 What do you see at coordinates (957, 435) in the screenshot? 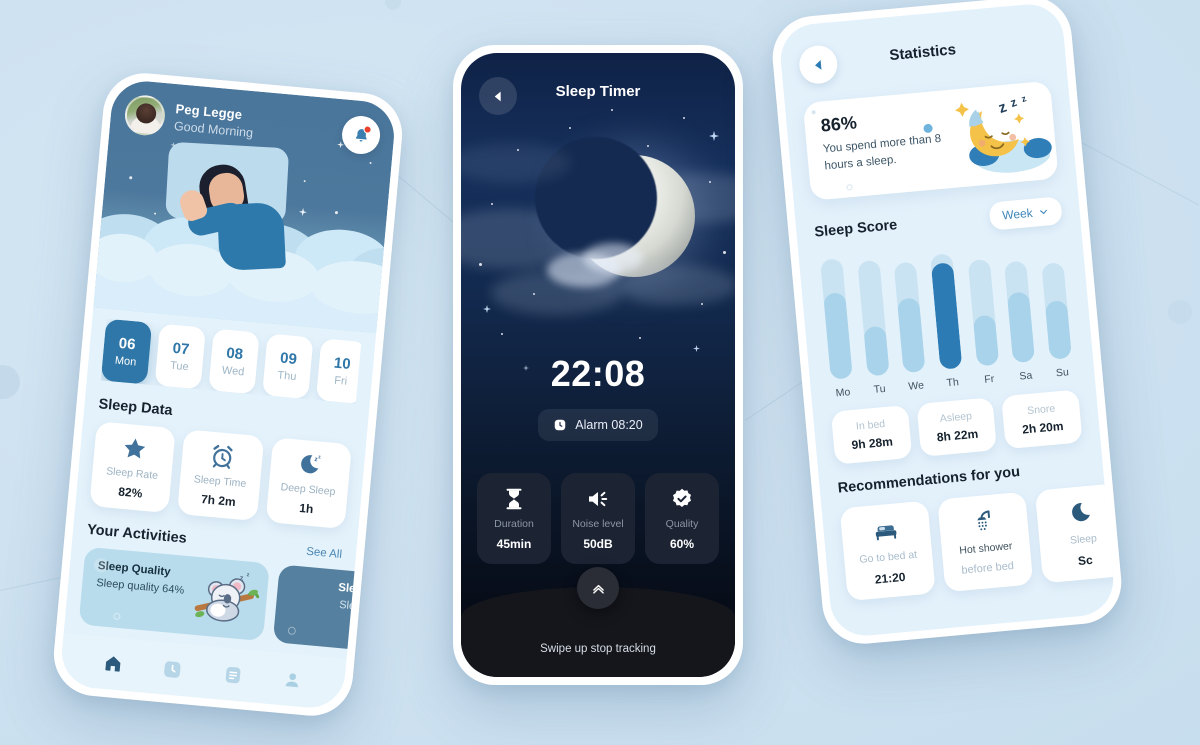
I see `asleep-value: 8h 22m` at bounding box center [957, 435].